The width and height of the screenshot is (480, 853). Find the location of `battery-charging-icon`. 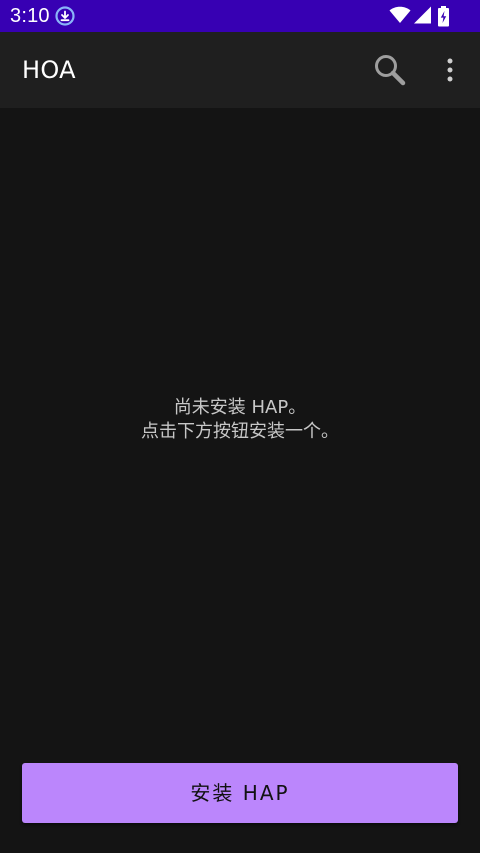

battery-charging-icon is located at coordinates (443, 16).